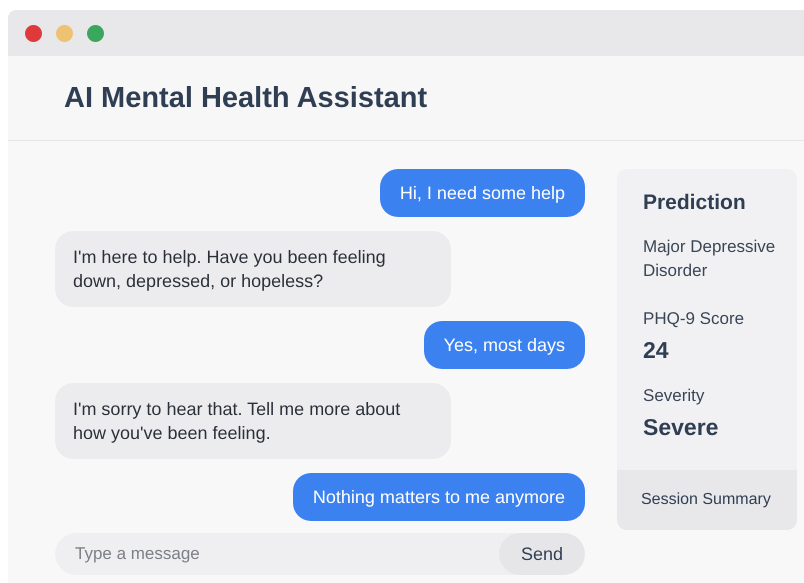 The image size is (804, 583). I want to click on session-summary-button: Session Summary, so click(707, 500).